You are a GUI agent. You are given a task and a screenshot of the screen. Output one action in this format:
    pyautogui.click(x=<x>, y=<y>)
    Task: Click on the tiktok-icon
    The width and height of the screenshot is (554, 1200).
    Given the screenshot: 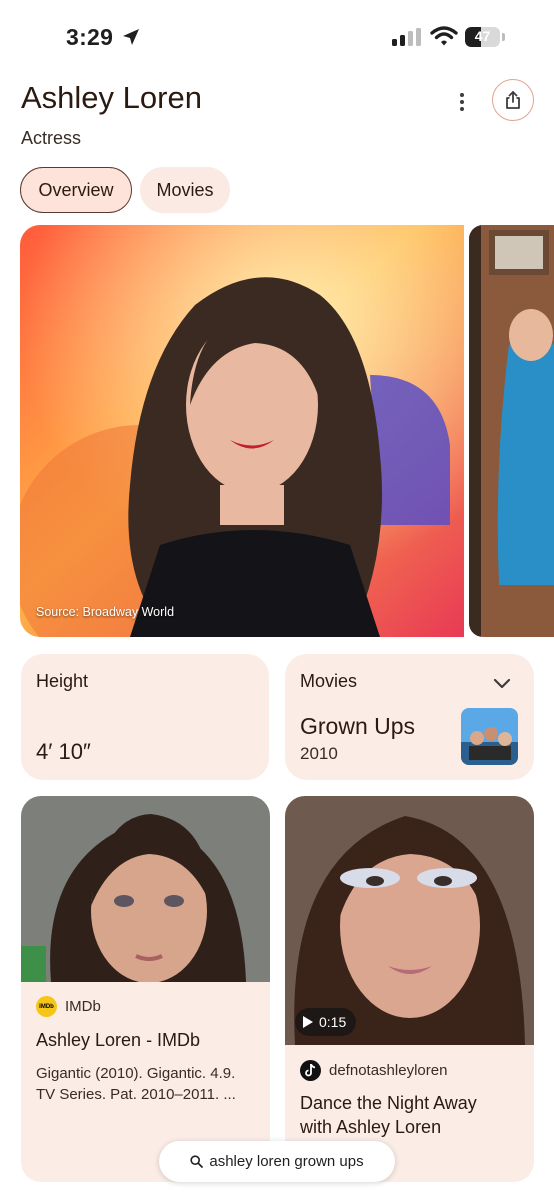 What is the action you would take?
    pyautogui.click(x=310, y=1070)
    